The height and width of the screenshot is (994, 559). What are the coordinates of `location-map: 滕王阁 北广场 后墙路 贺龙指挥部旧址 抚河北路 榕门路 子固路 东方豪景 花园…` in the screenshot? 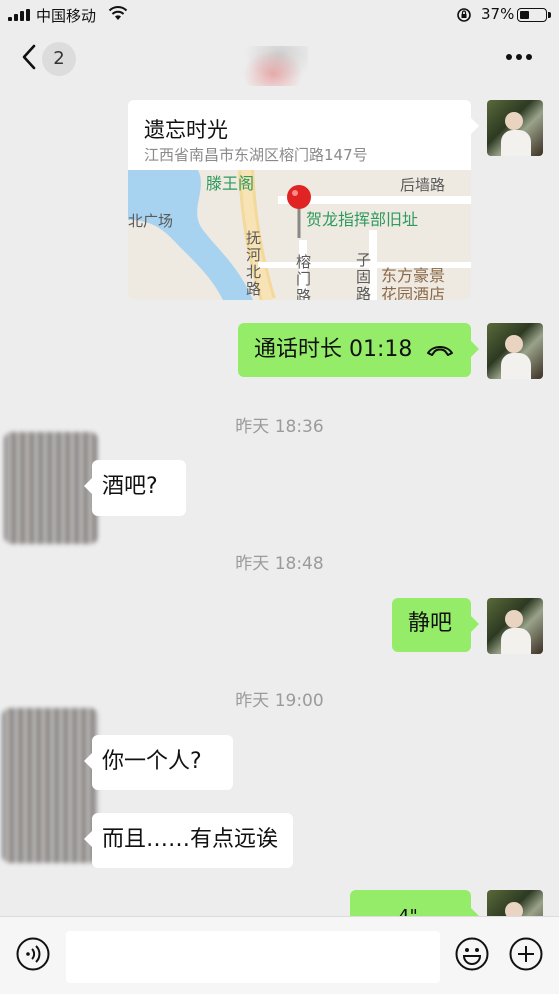 It's located at (299, 235).